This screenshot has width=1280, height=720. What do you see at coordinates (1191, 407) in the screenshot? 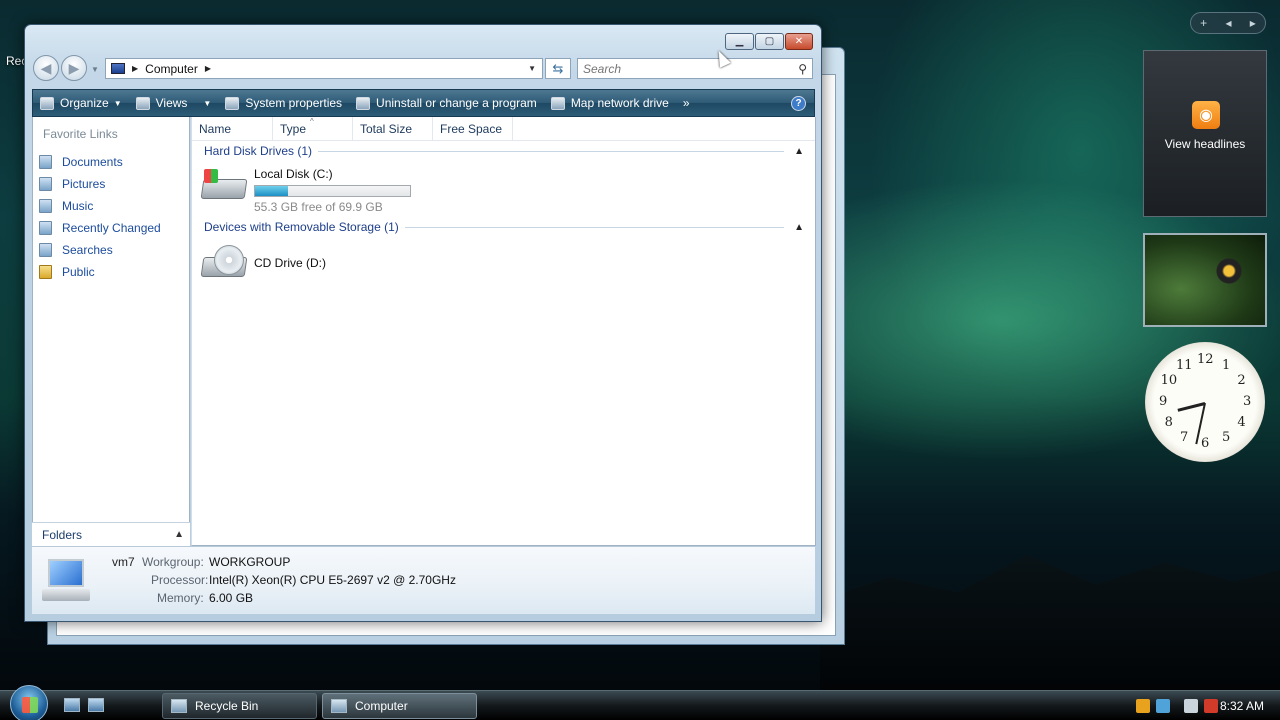
I see `clock-hour-hand` at bounding box center [1191, 407].